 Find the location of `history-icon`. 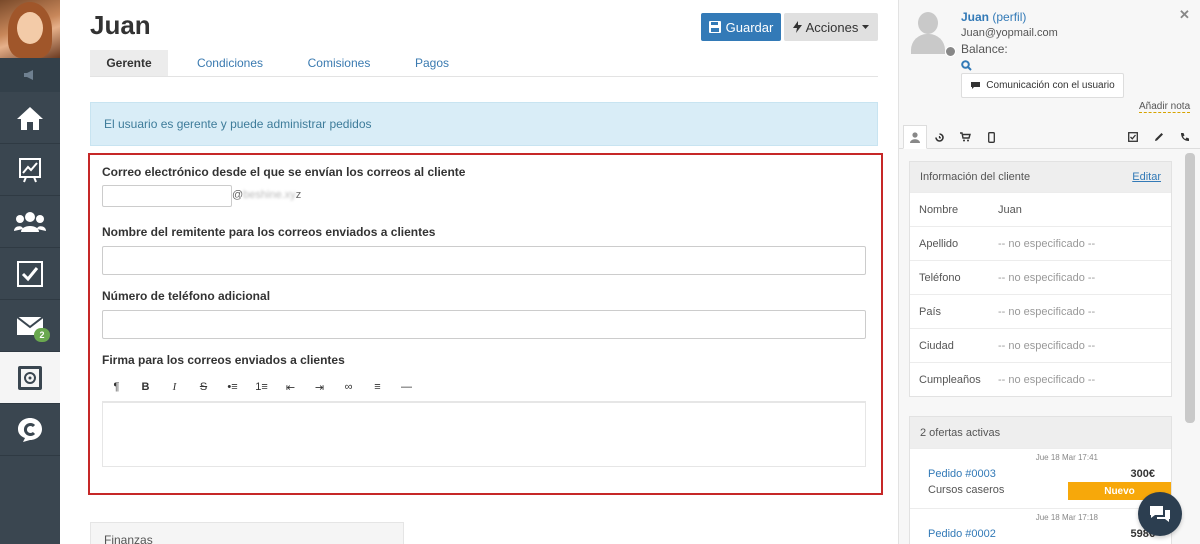

history-icon is located at coordinates (939, 137).